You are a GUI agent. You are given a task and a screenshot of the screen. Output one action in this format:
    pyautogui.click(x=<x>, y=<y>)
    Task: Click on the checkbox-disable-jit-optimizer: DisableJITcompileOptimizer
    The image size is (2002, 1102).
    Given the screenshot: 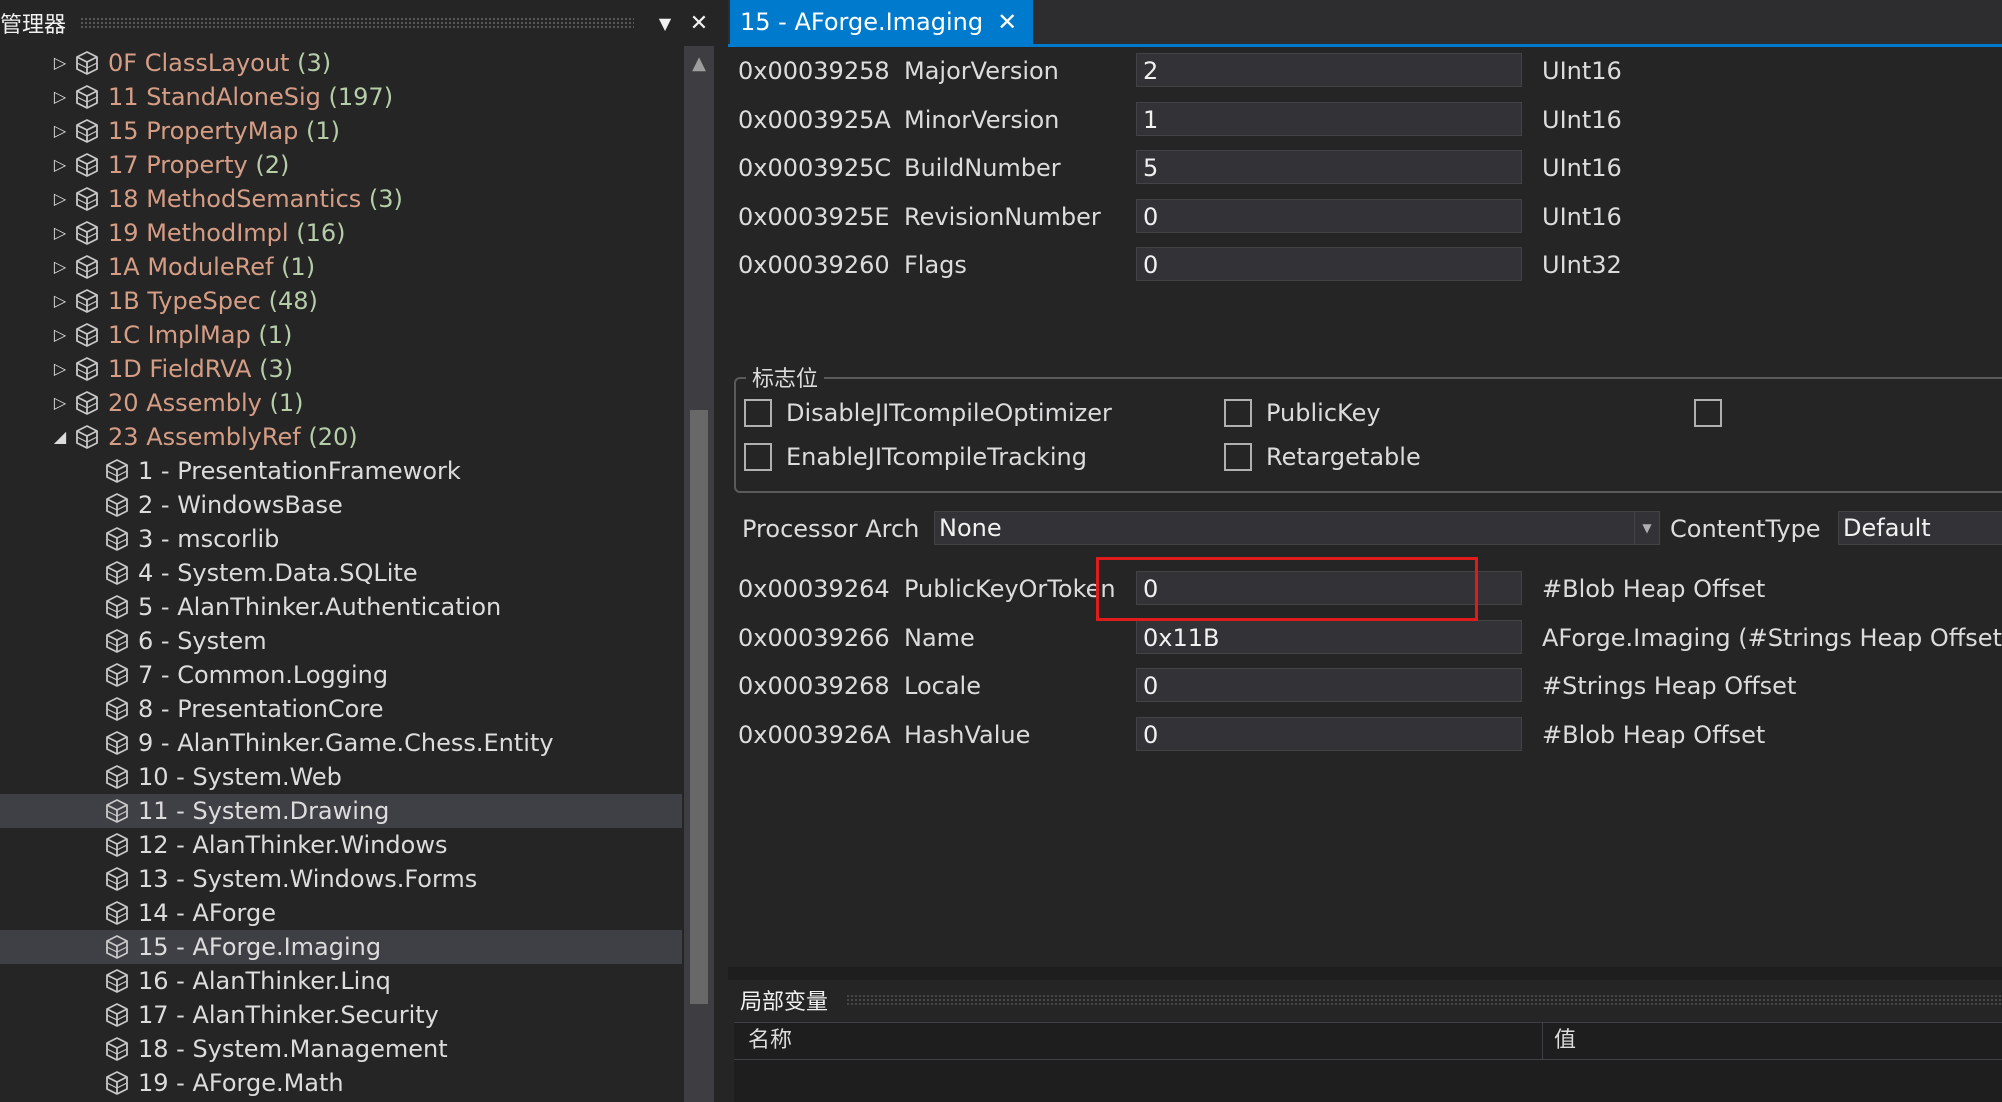 What is the action you would take?
    pyautogui.click(x=928, y=413)
    